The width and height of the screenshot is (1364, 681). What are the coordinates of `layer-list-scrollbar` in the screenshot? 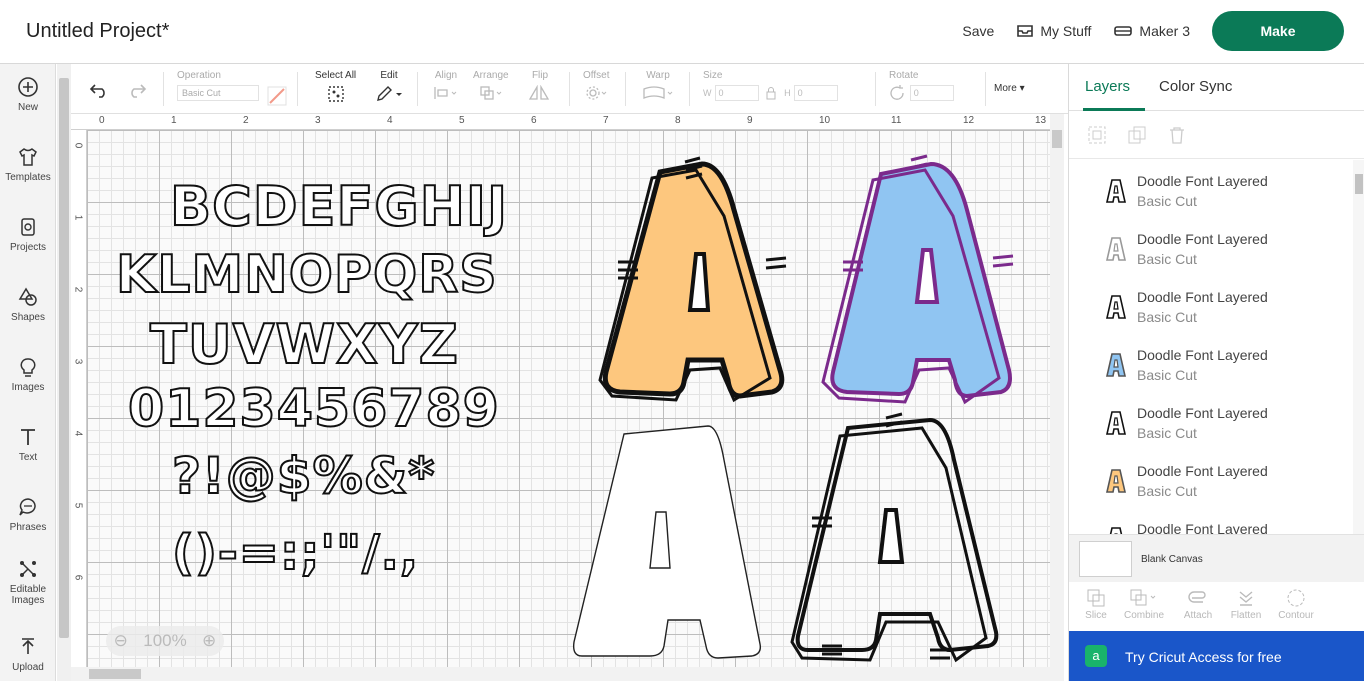 It's located at (1358, 347).